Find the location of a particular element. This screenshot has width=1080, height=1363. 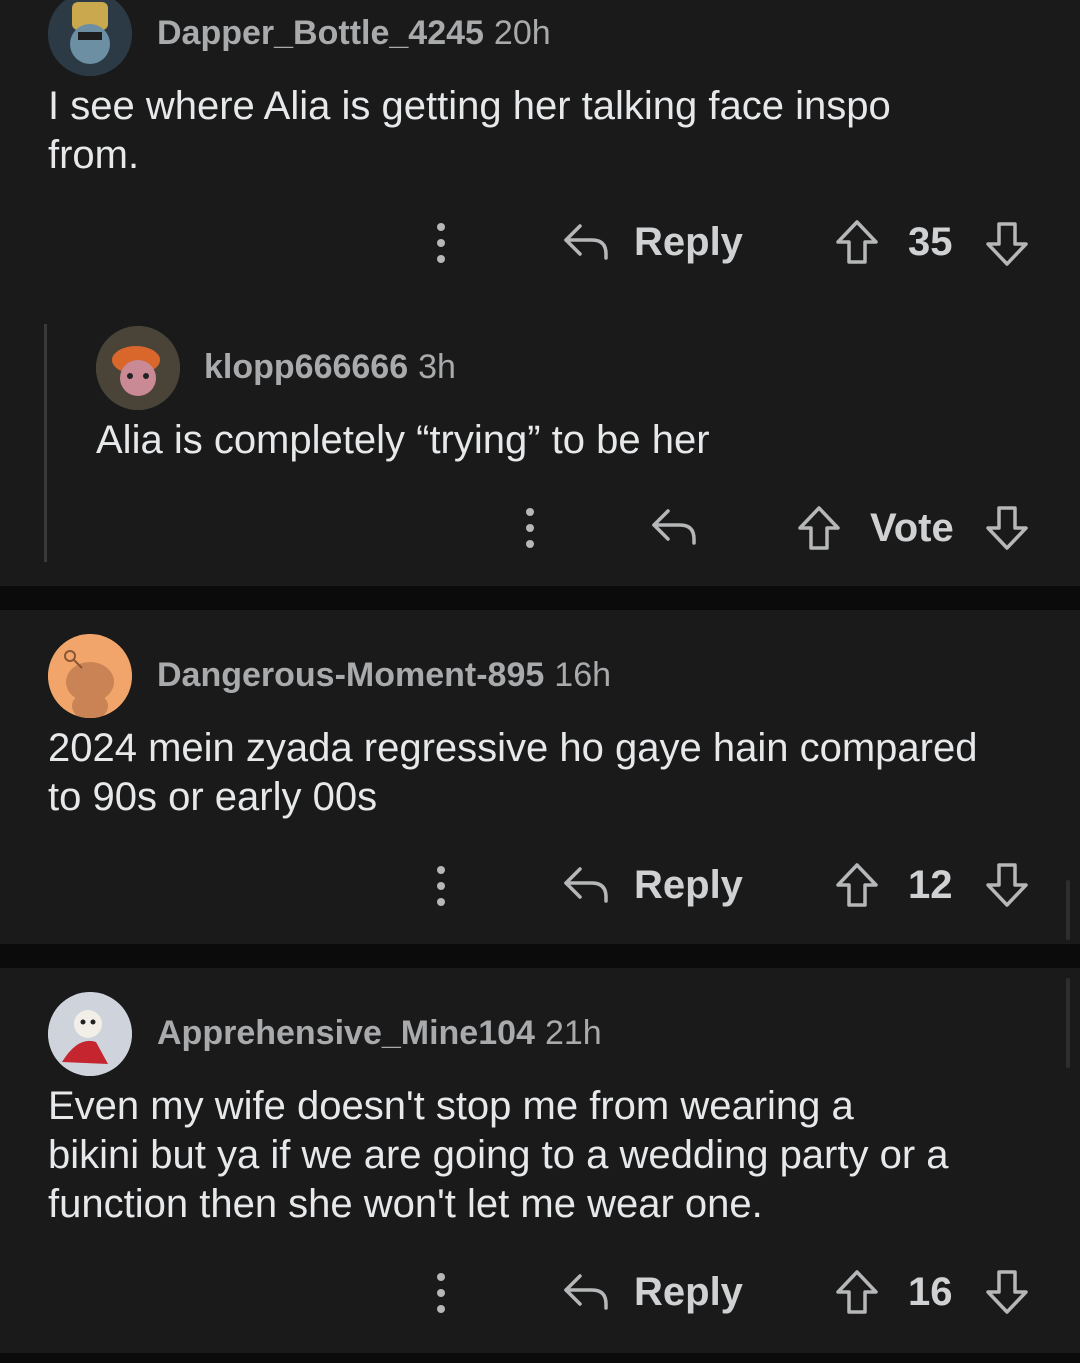

comment-text-line: function then she won't let me wear one. is located at coordinates (405, 1204).